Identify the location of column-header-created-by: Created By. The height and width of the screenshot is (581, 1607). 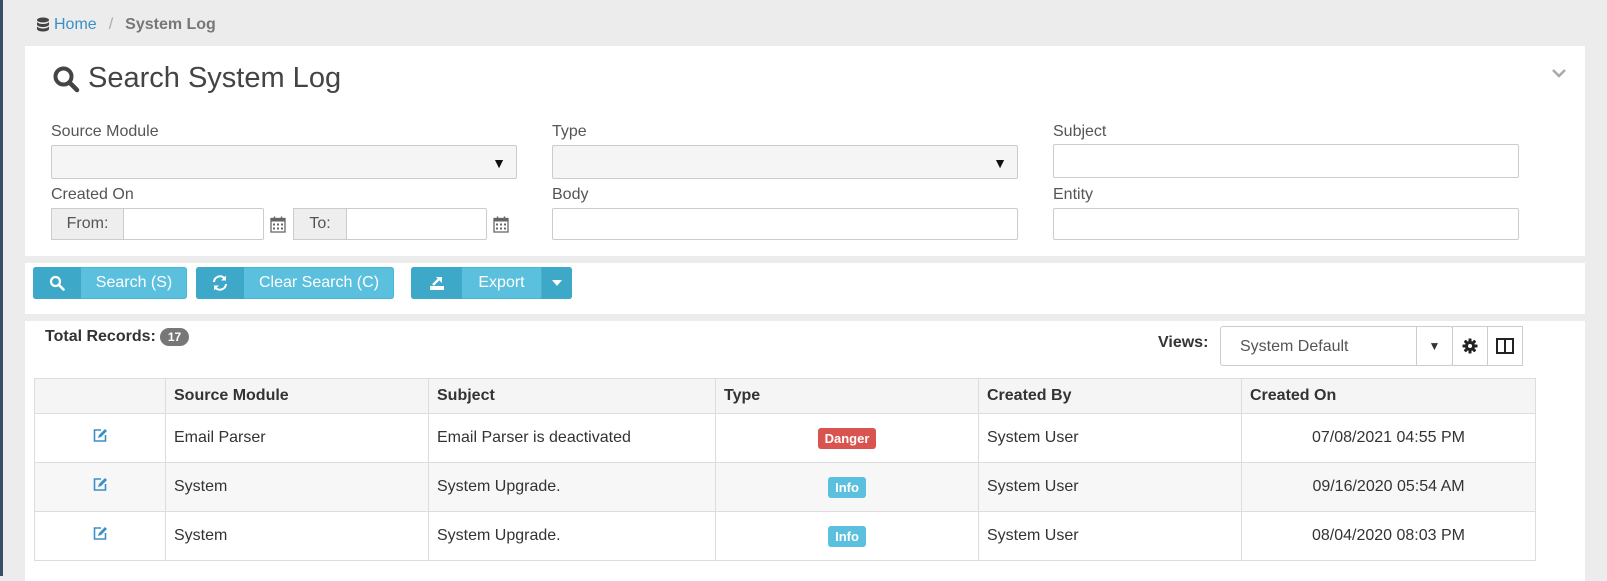
(1110, 396).